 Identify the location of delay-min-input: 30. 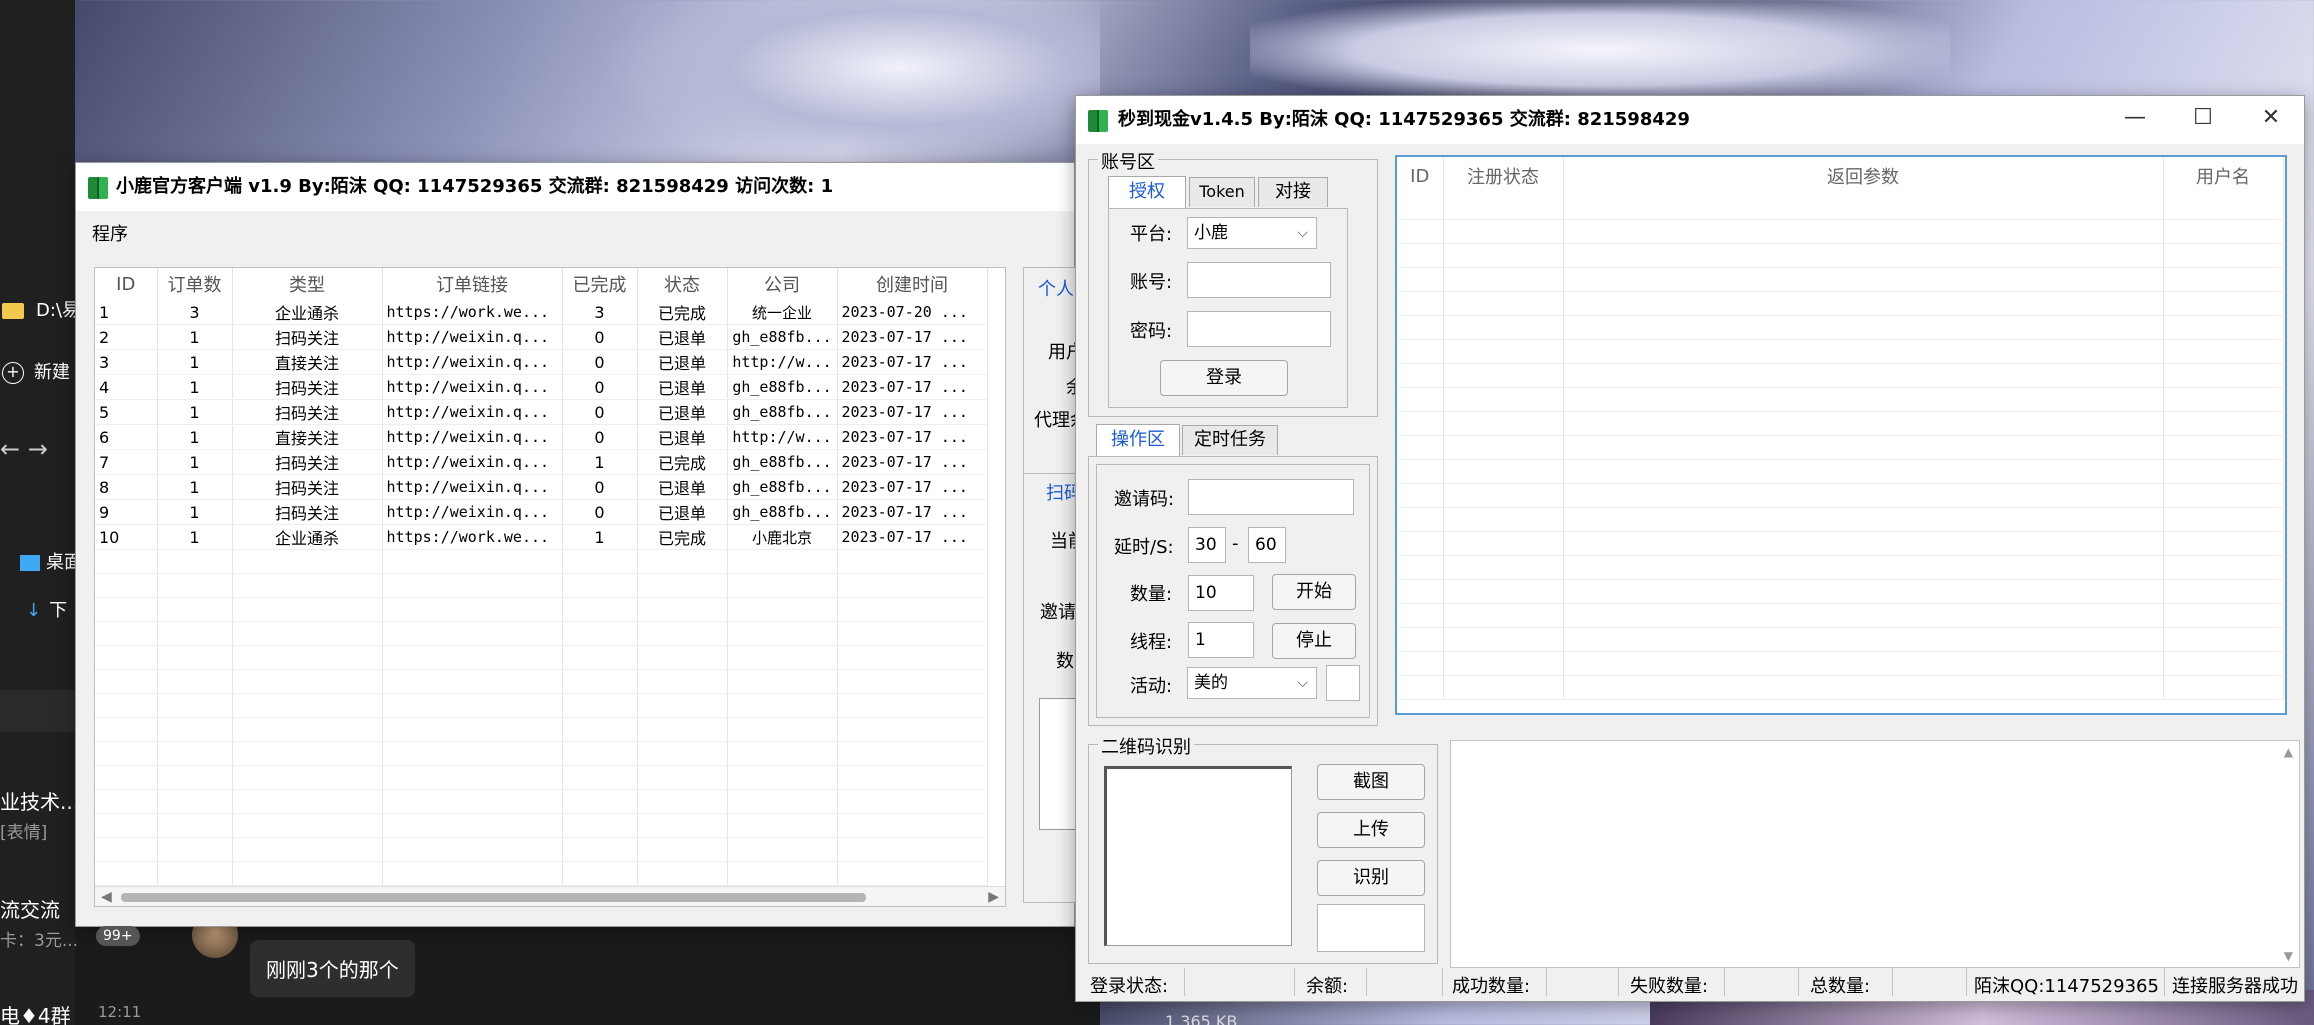
(1207, 545).